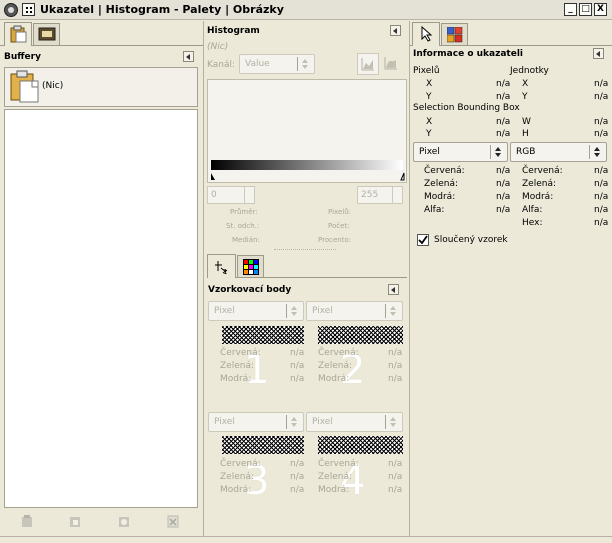  Describe the element at coordinates (231, 195) in the screenshot. I see `range-start-spinner: 0` at that location.